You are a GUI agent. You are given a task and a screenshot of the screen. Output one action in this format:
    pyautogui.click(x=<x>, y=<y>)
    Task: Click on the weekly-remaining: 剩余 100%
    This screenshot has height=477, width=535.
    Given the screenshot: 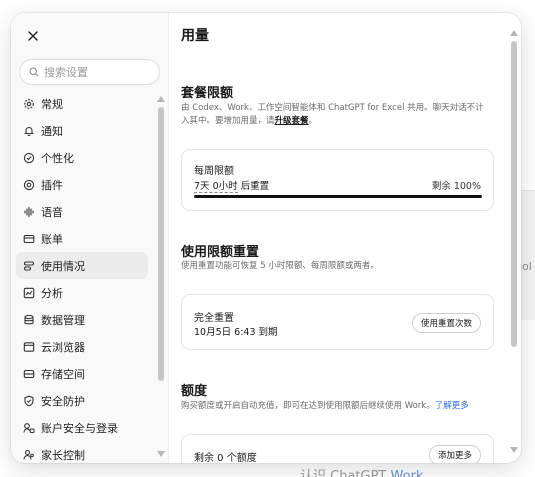 What is the action you would take?
    pyautogui.click(x=456, y=186)
    